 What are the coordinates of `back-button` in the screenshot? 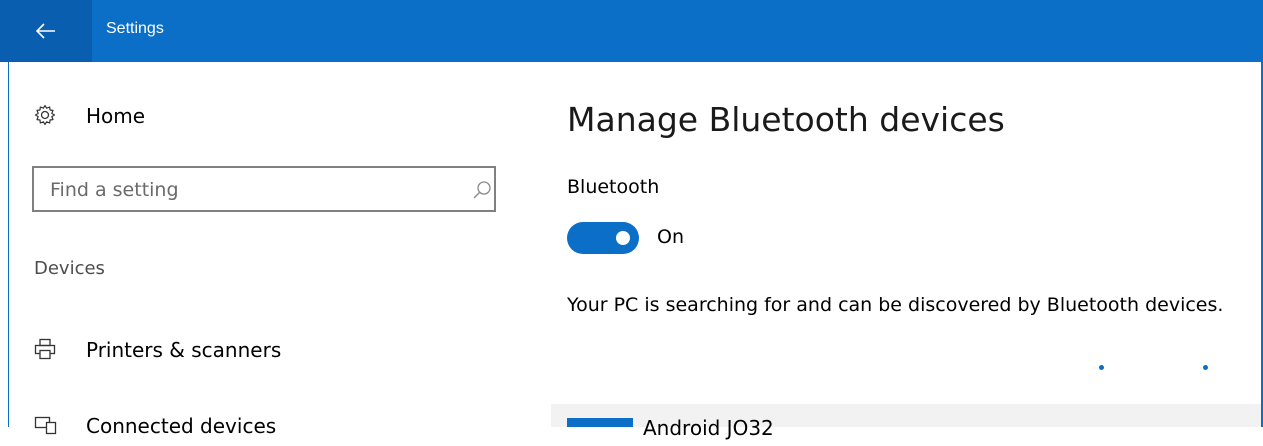 It's located at (46, 31).